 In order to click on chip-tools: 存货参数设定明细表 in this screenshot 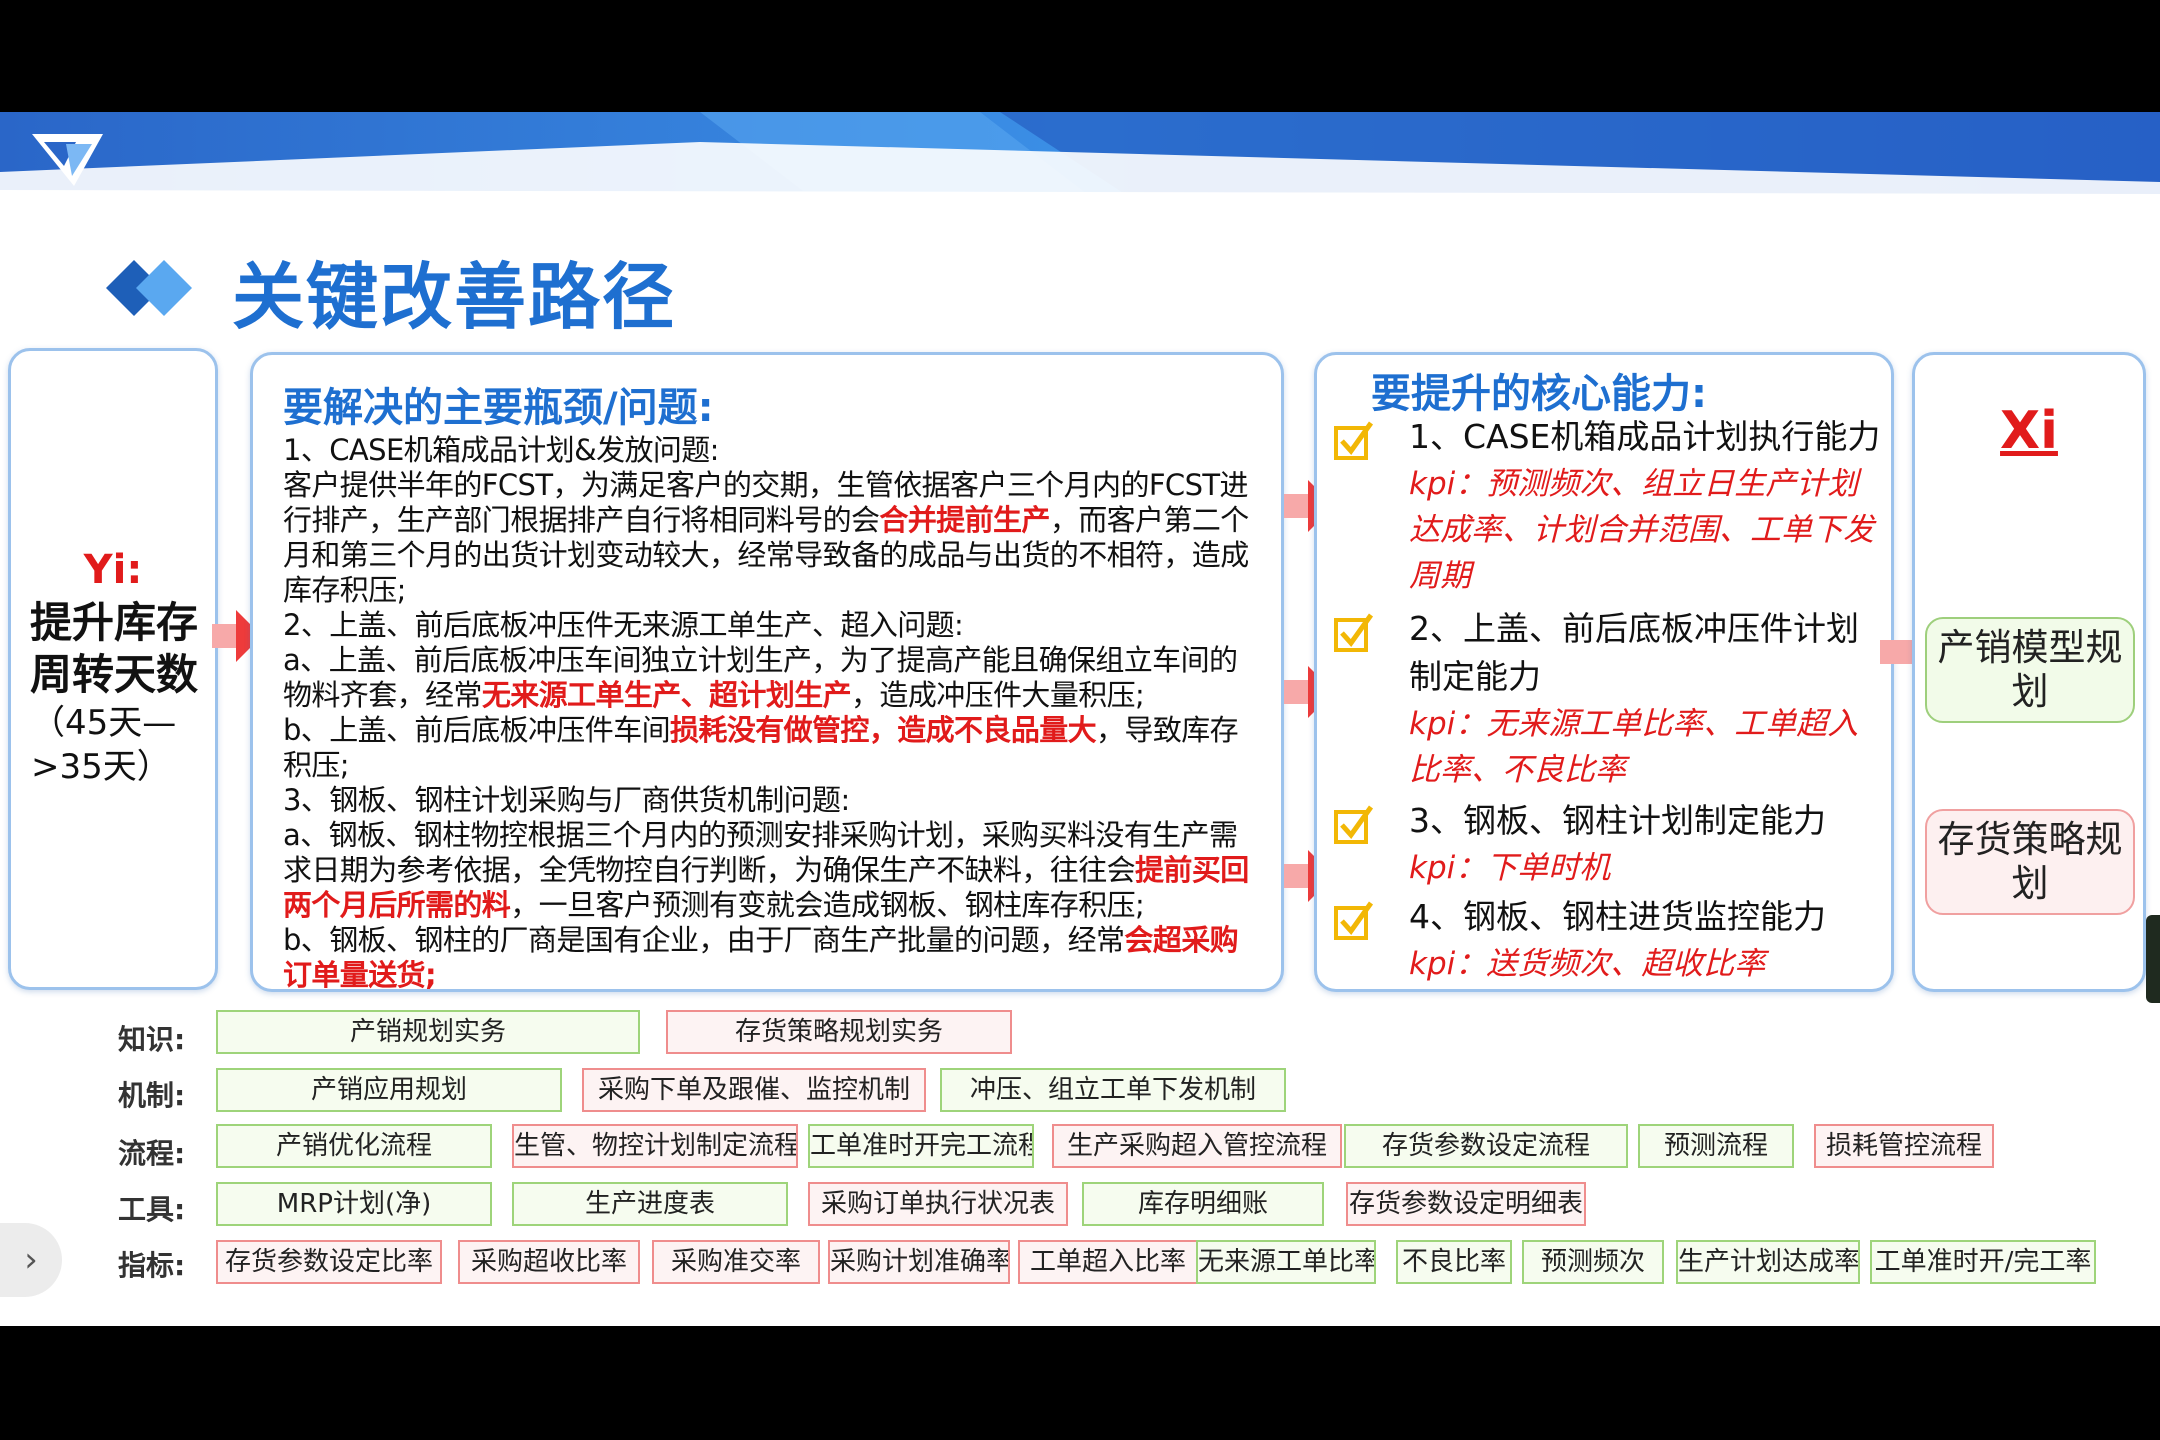, I will do `click(1466, 1204)`.